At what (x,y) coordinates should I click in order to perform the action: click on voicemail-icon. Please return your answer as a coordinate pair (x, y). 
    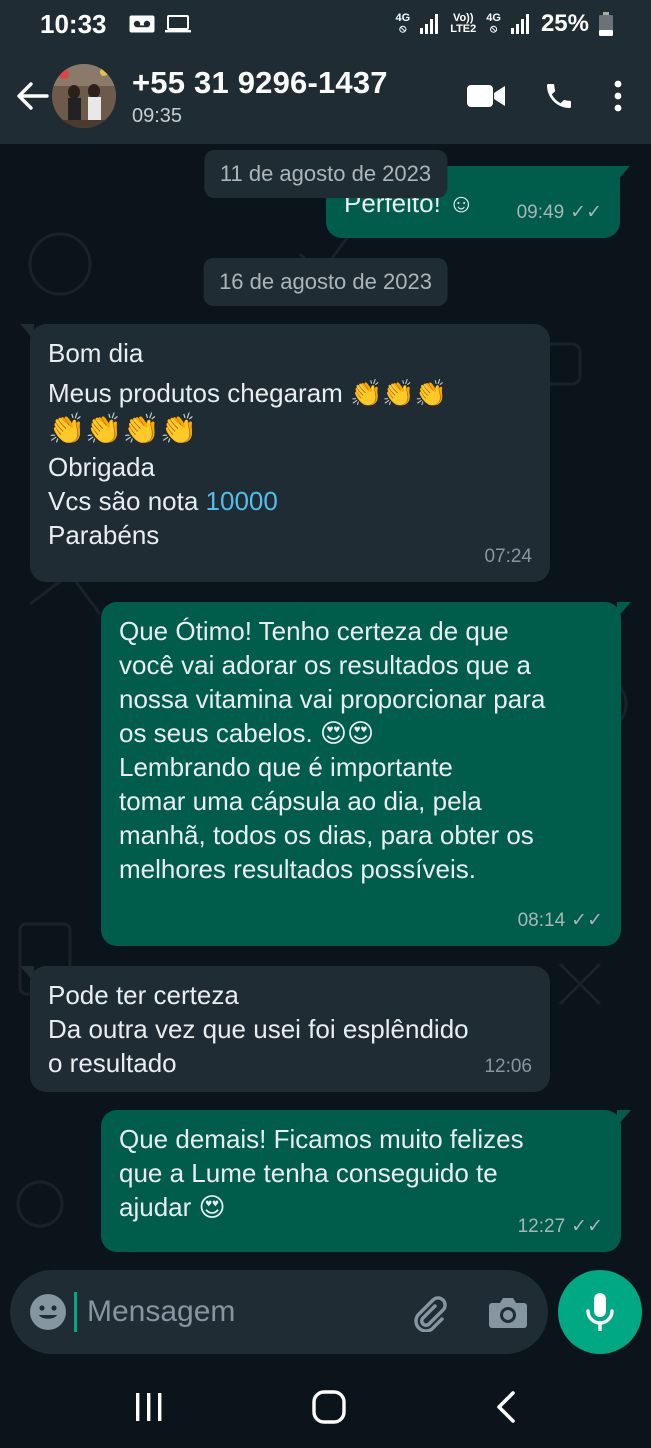
    Looking at the image, I should click on (141, 24).